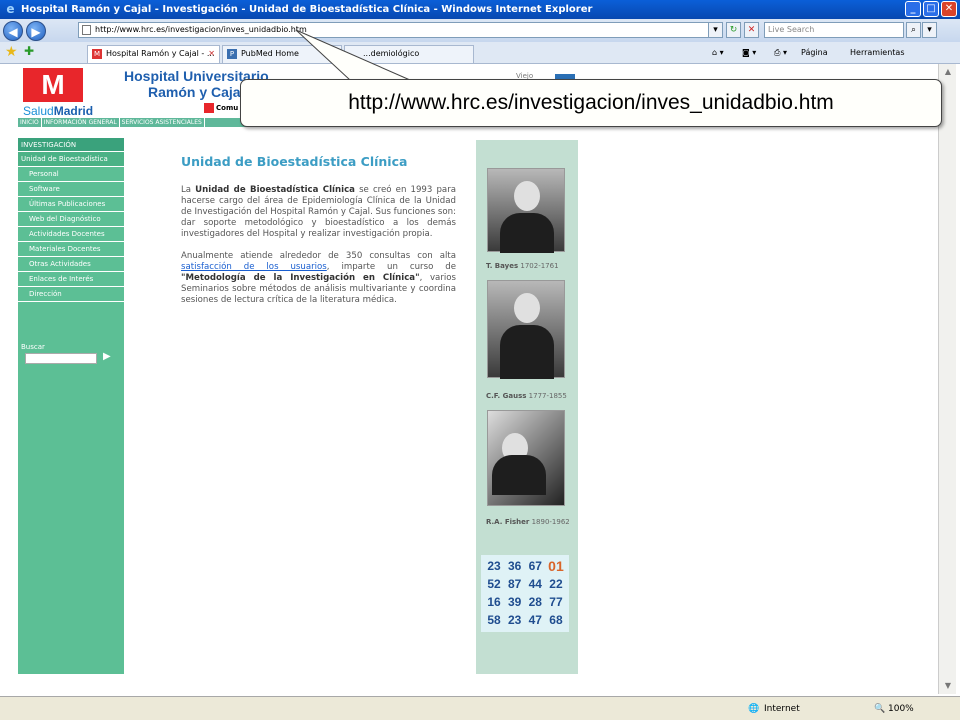 The width and height of the screenshot is (960, 720). What do you see at coordinates (780, 53) in the screenshot?
I see `print-icon: ⎙ ▾` at bounding box center [780, 53].